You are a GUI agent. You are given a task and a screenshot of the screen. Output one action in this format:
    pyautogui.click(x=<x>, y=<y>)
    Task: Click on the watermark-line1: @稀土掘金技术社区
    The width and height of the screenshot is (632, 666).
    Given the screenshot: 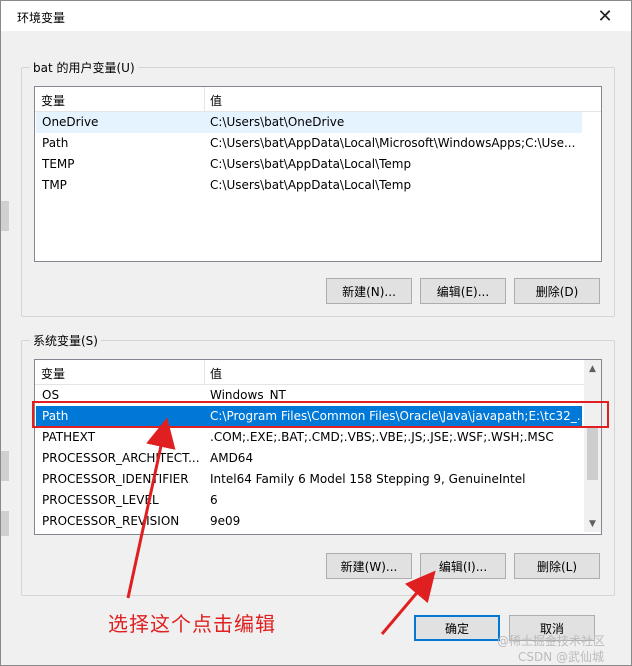 What is the action you would take?
    pyautogui.click(x=551, y=641)
    